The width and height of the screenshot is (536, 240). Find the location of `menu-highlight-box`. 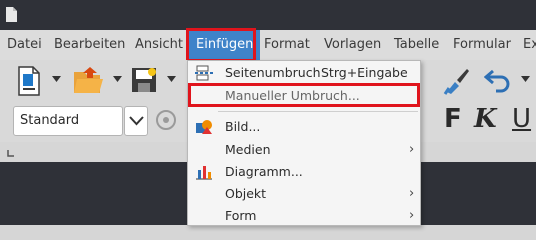

menu-highlight-box is located at coordinates (221, 45).